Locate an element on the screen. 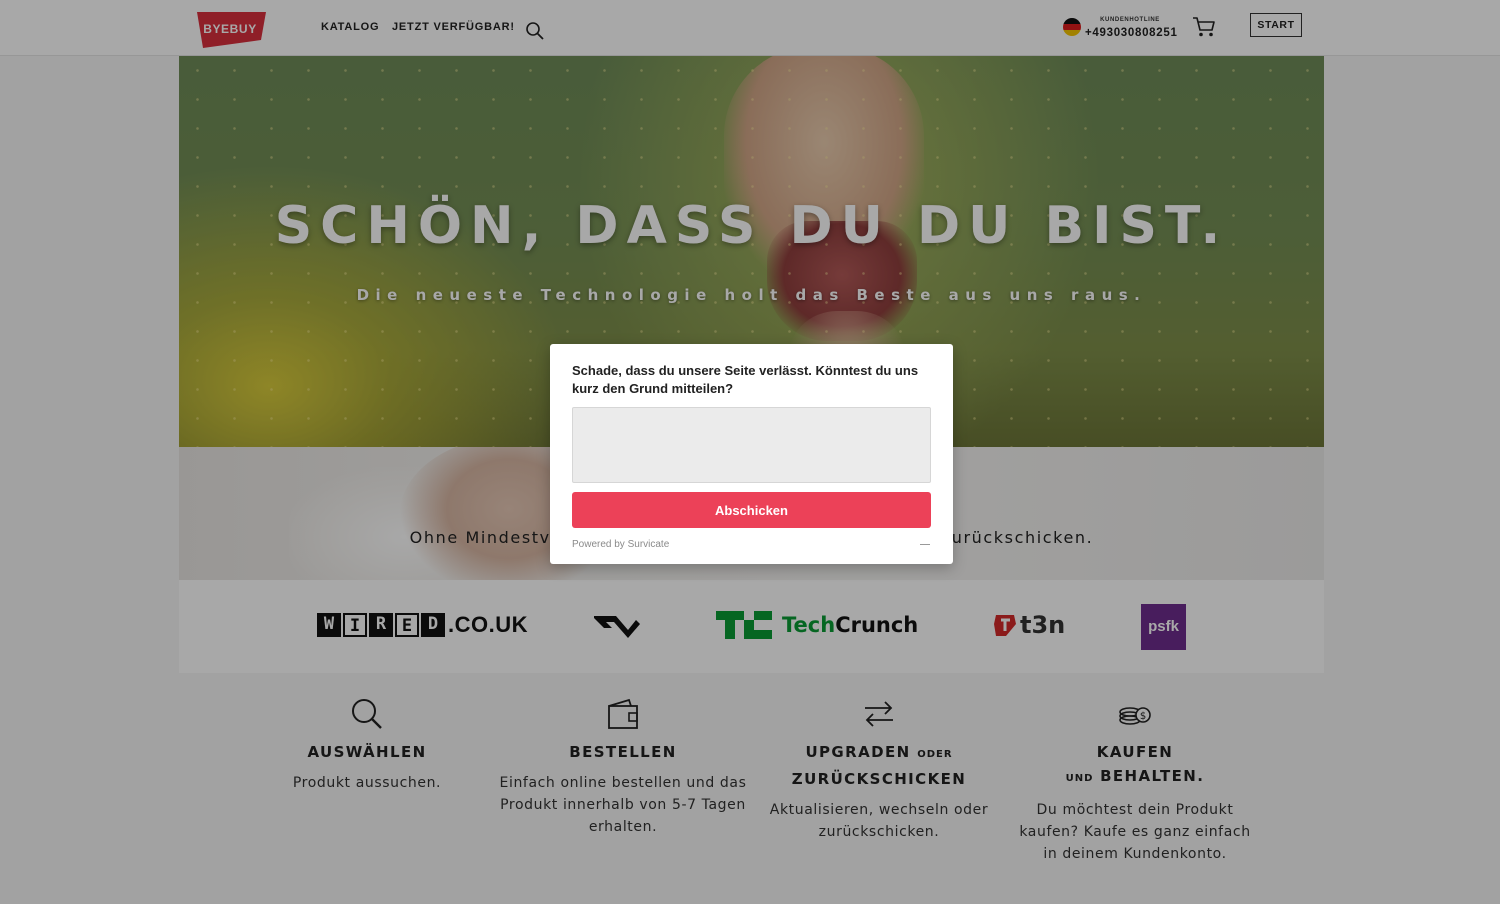 The width and height of the screenshot is (1500, 904). survey-answer-input is located at coordinates (751, 445).